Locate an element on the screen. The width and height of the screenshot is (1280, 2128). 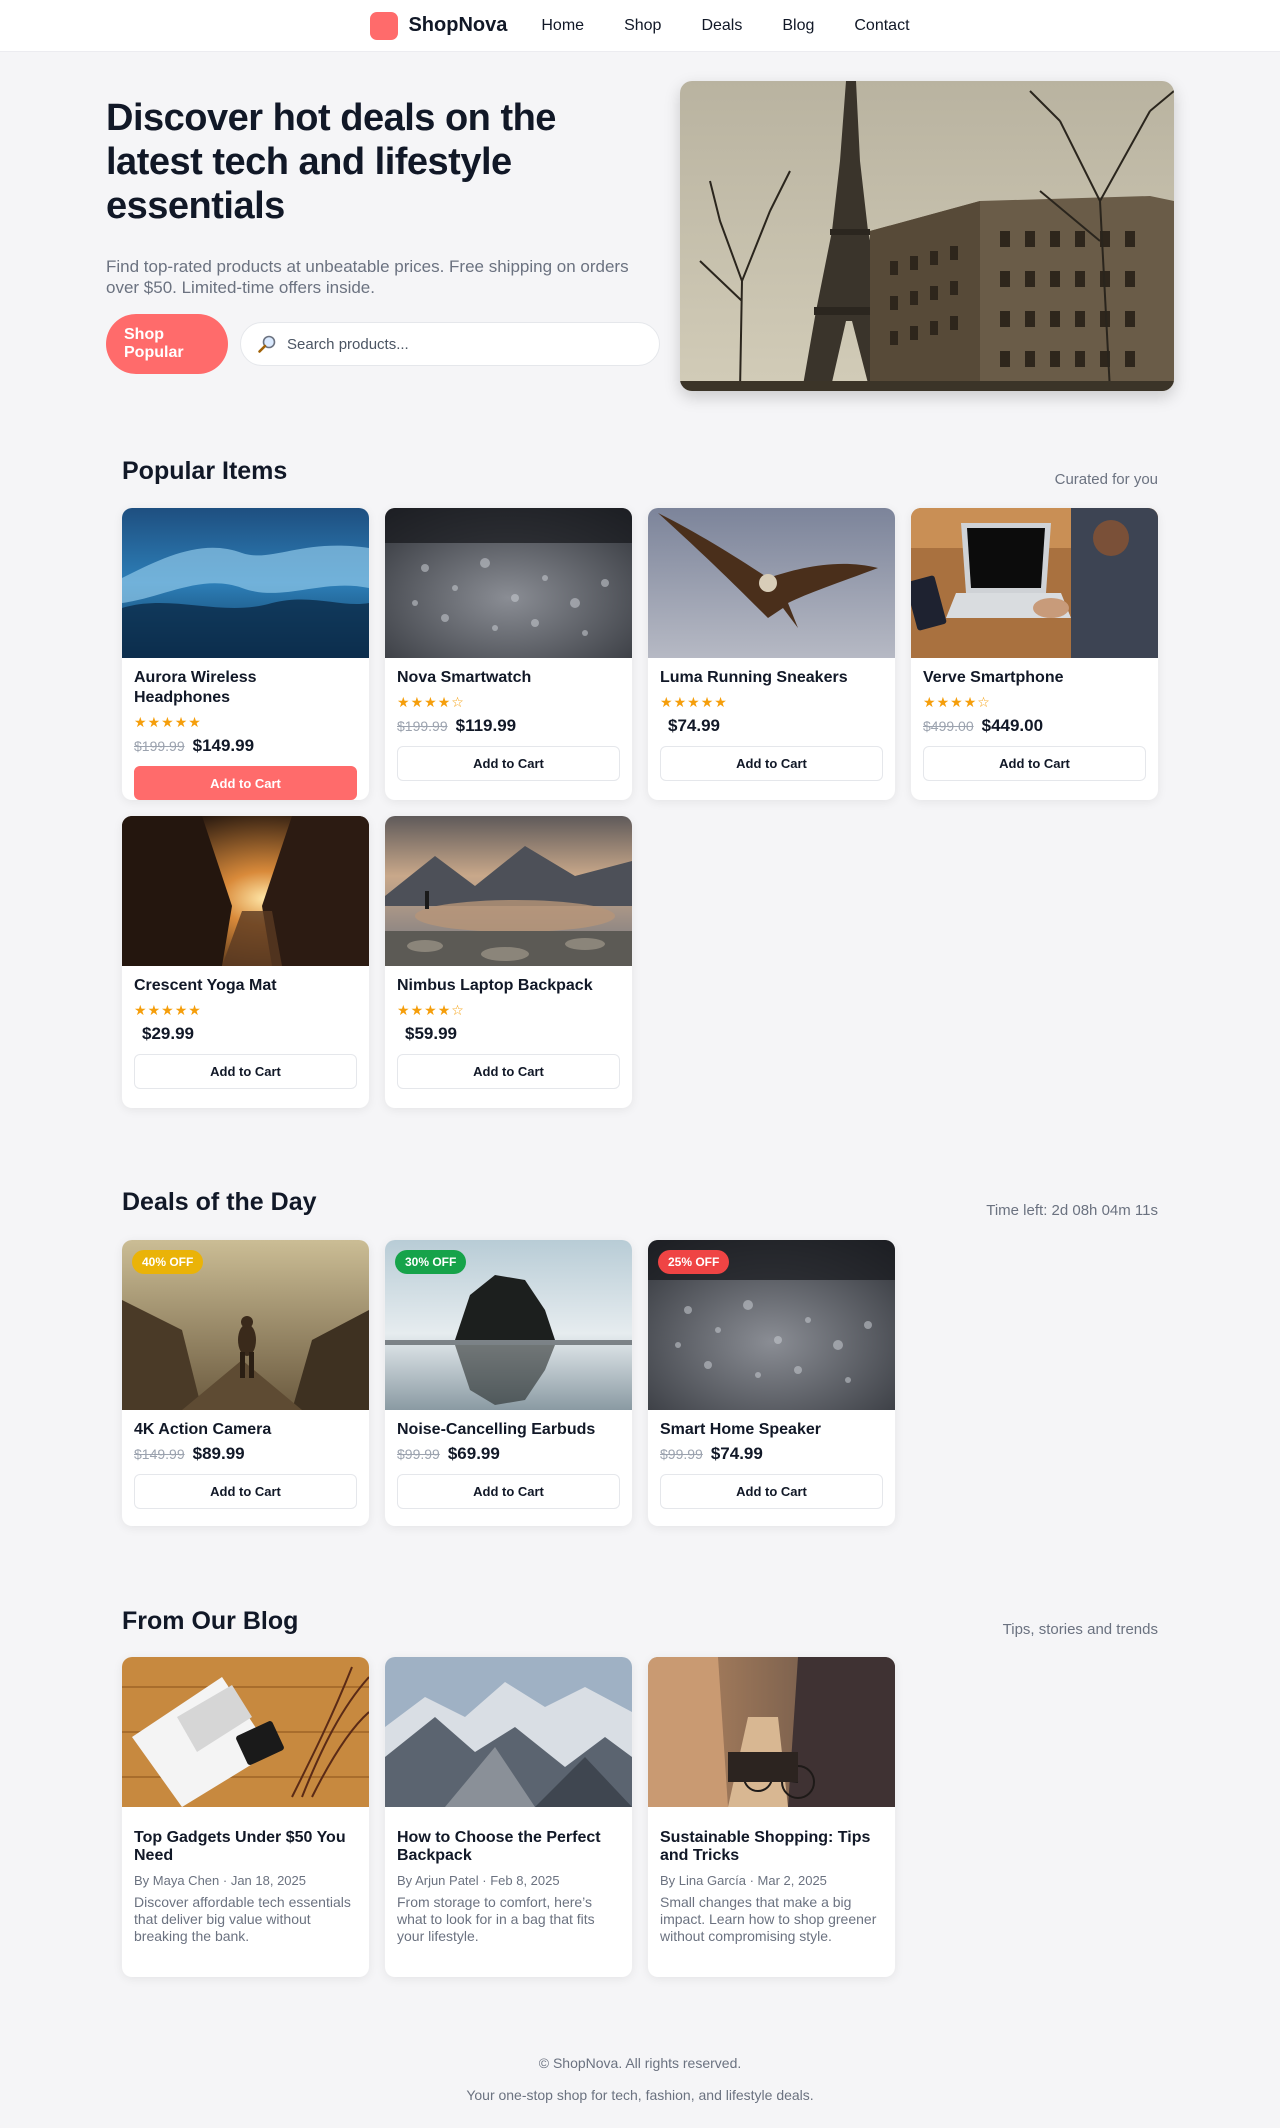
deal-name: Smart Home Speaker is located at coordinates (740, 1429).